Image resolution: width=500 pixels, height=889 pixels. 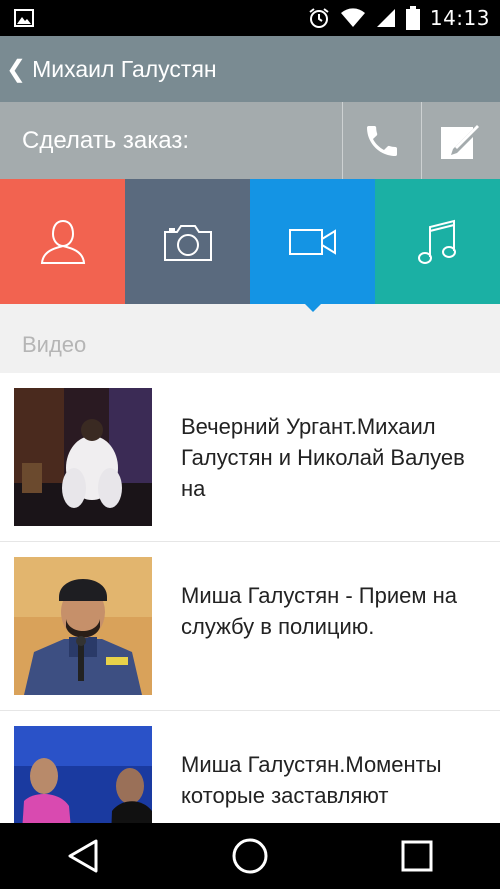 I want to click on home-icon, so click(x=250, y=856).